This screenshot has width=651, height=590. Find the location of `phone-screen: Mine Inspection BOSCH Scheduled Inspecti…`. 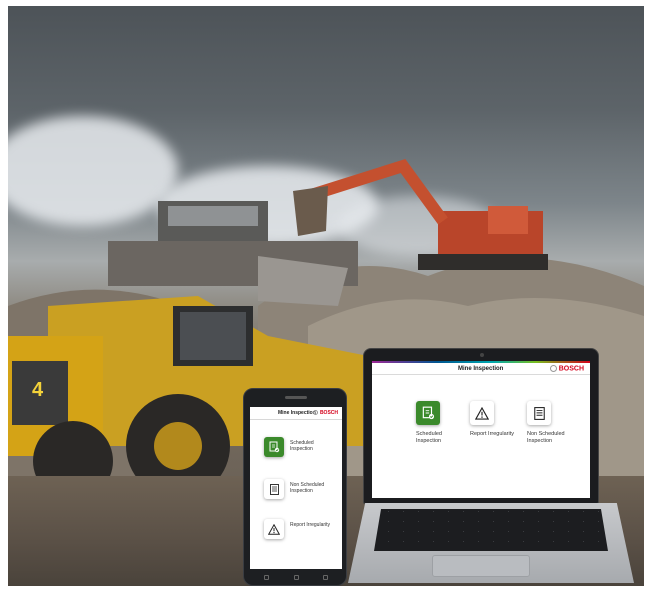

phone-screen: Mine Inspection BOSCH Scheduled Inspecti… is located at coordinates (296, 488).